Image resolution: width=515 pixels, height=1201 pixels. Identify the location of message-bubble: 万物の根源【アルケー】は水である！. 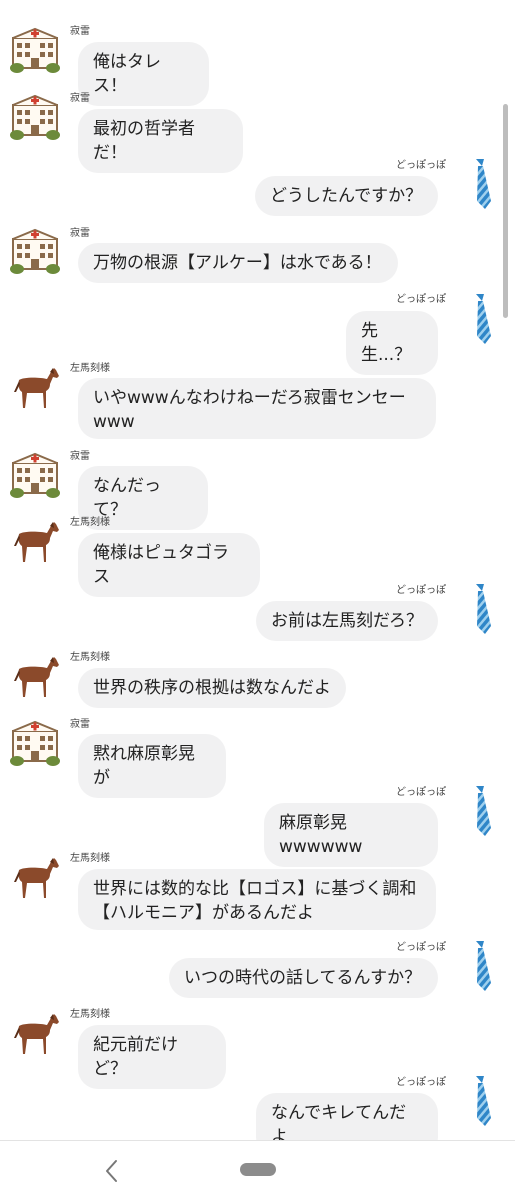
(238, 263).